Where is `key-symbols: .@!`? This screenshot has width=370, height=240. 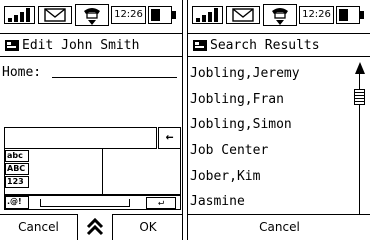 key-symbols: .@! is located at coordinates (17, 202).